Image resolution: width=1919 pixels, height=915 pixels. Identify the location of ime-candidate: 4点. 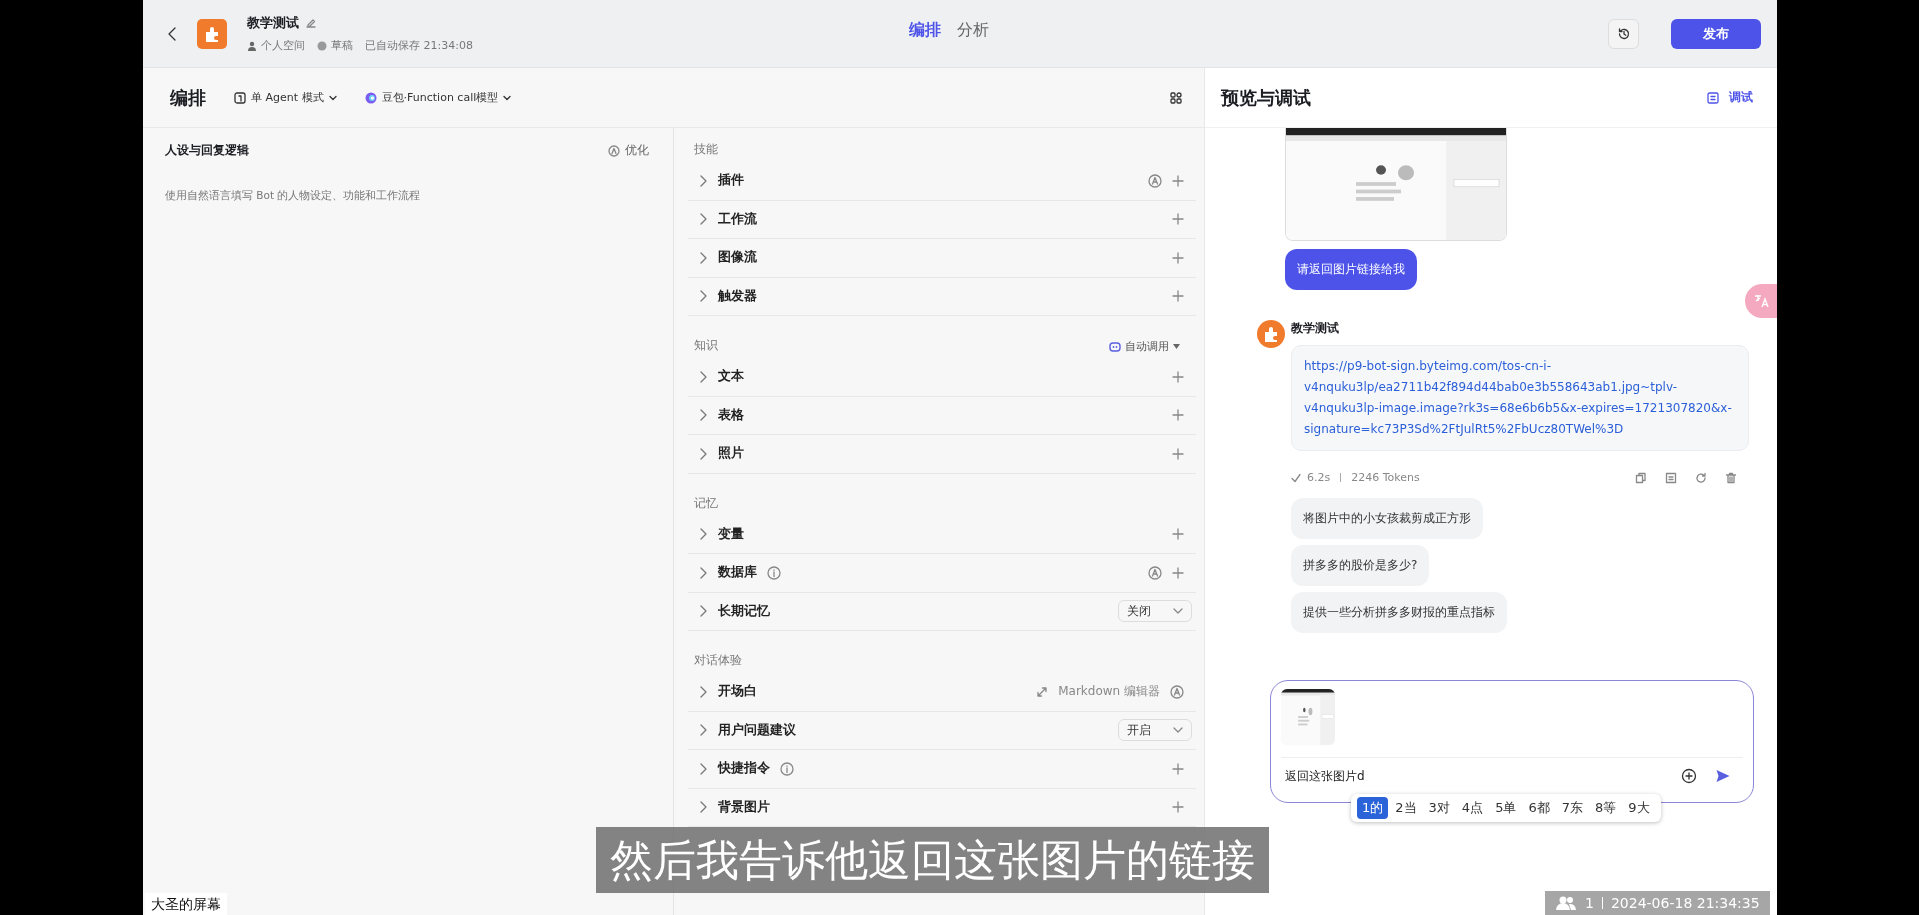
(1472, 808).